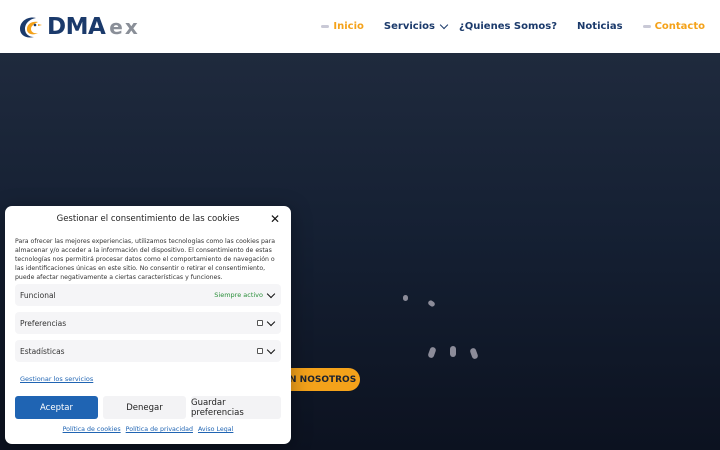  What do you see at coordinates (236, 407) in the screenshot?
I see `save-preferences-button: Guardar preferencias` at bounding box center [236, 407].